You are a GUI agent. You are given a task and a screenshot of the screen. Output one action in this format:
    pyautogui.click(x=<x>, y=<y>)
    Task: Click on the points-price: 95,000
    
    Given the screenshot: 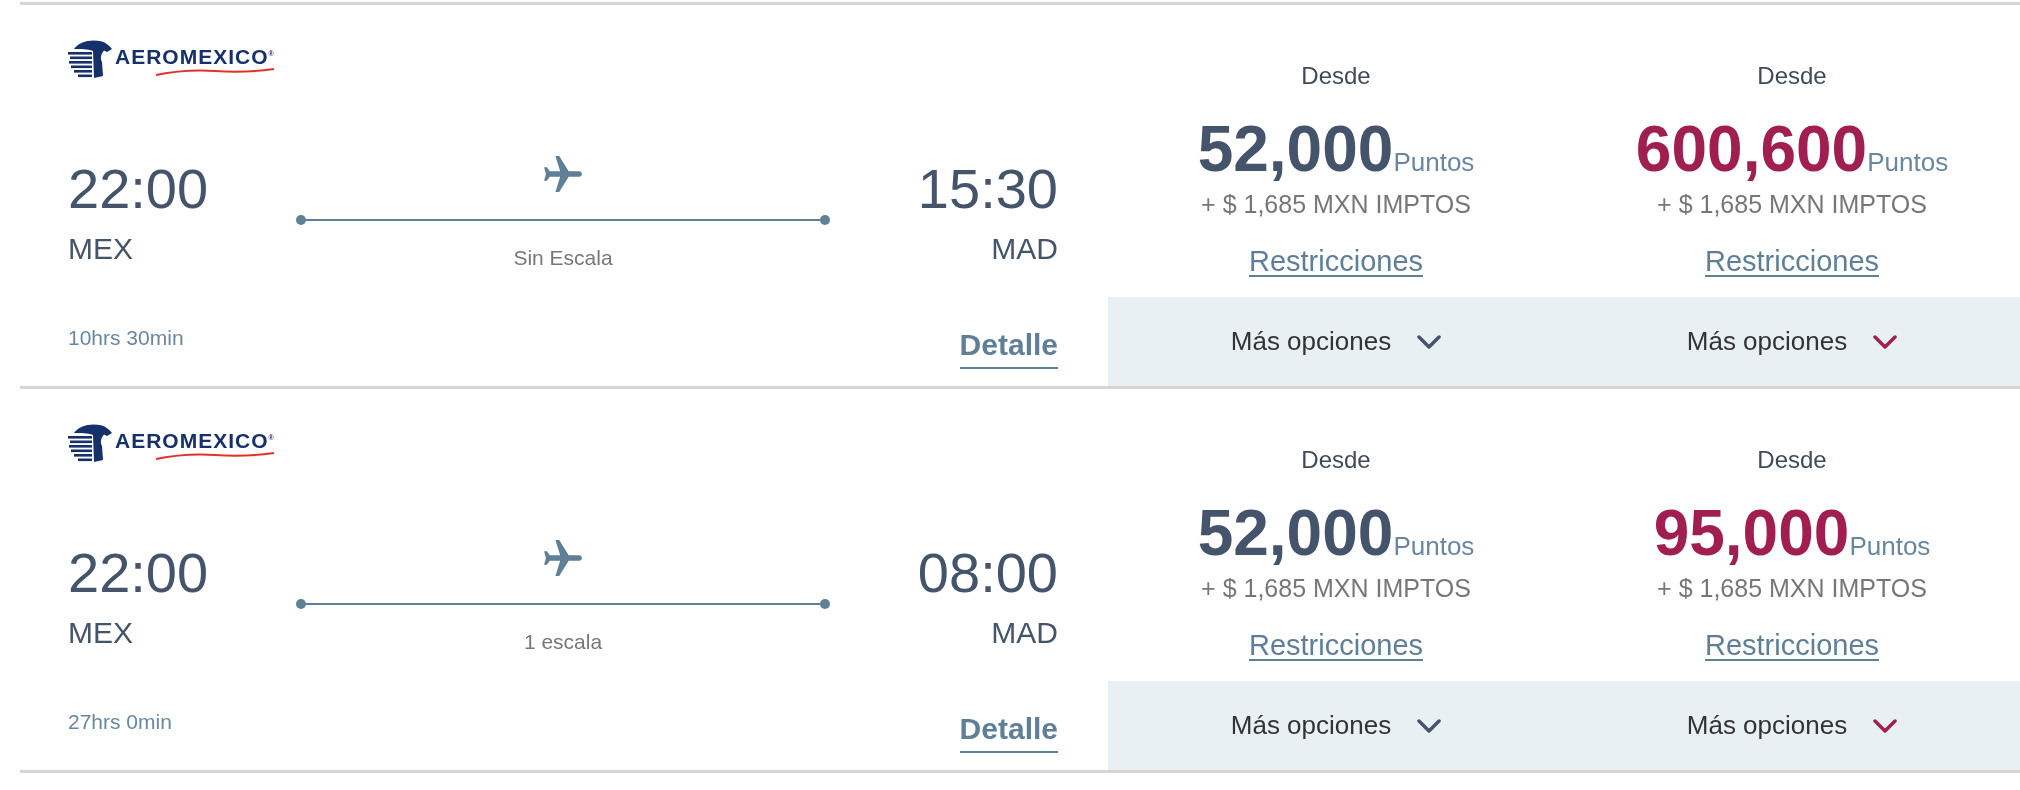 What is the action you would take?
    pyautogui.click(x=1751, y=533)
    